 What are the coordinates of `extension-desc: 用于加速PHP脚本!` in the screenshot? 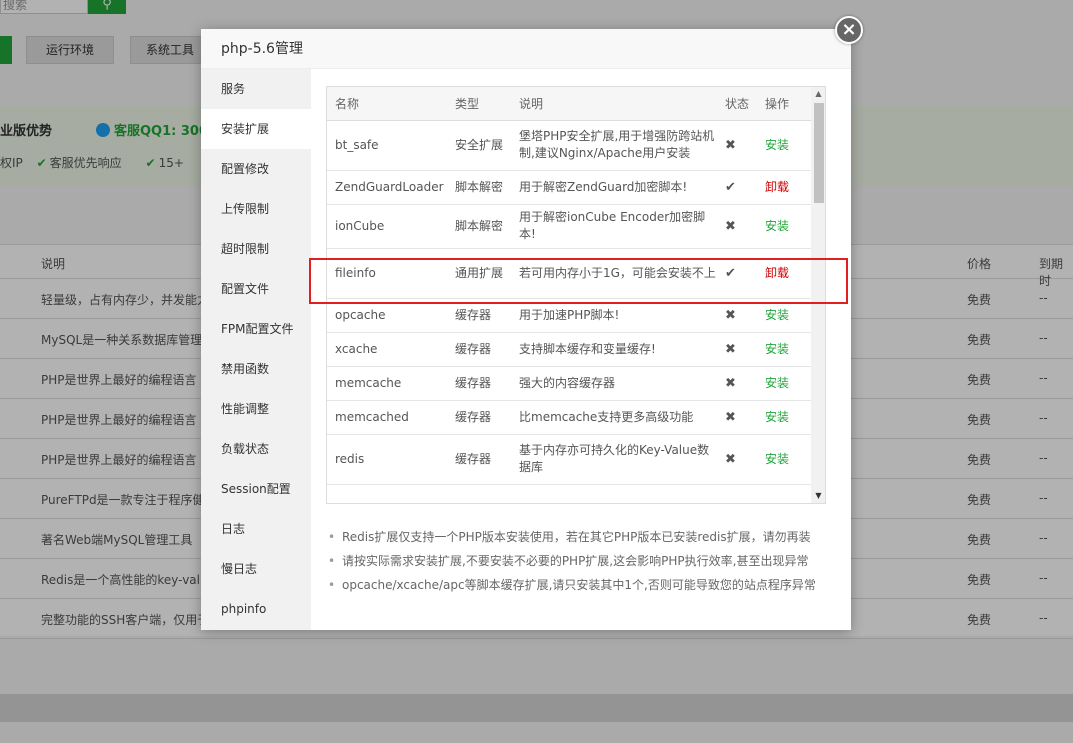 It's located at (614, 315).